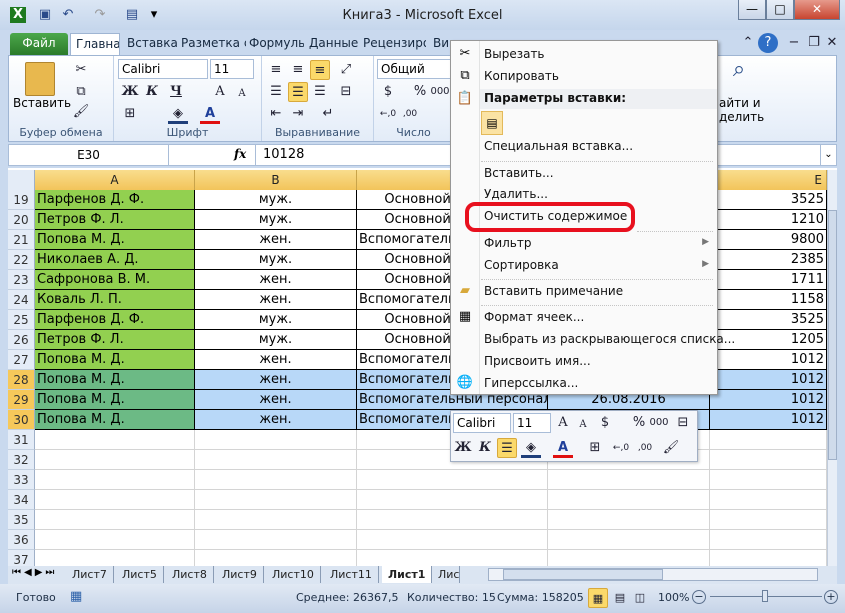 The image size is (845, 613). What do you see at coordinates (817, 10) in the screenshot?
I see `close-button: ✕` at bounding box center [817, 10].